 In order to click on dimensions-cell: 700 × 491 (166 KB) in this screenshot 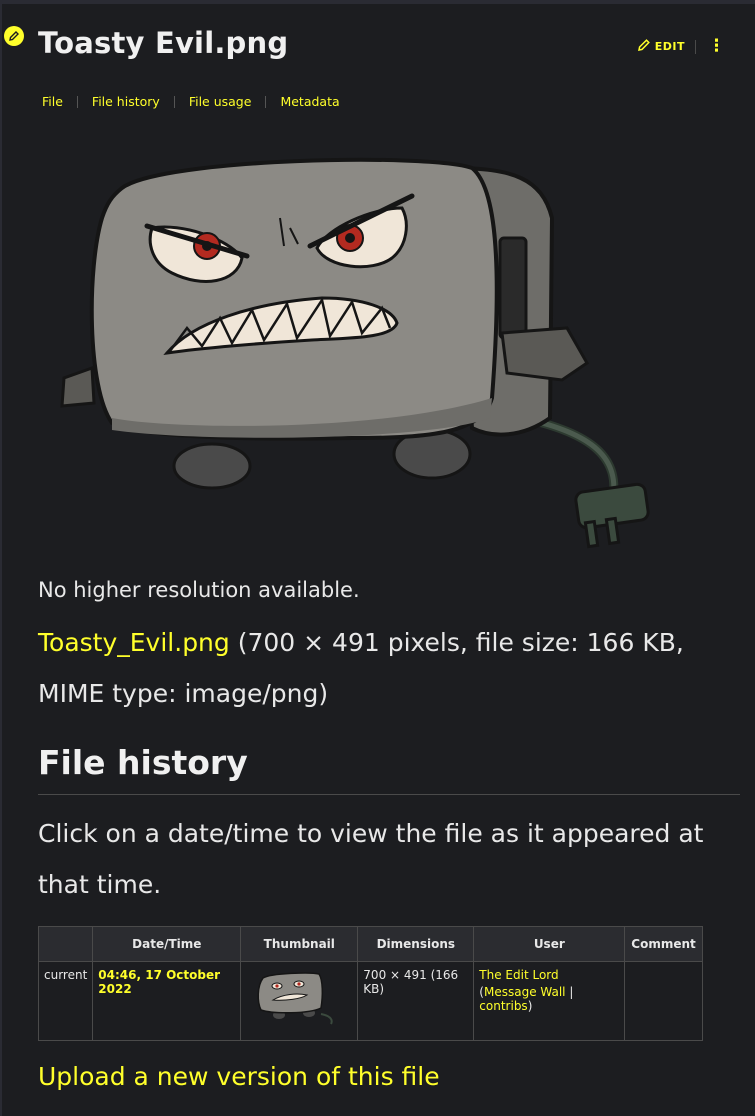, I will do `click(416, 1001)`.